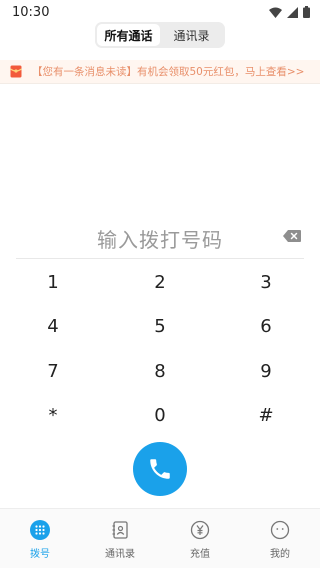 Image resolution: width=320 pixels, height=568 pixels. What do you see at coordinates (292, 236) in the screenshot?
I see `backspace-icon` at bounding box center [292, 236].